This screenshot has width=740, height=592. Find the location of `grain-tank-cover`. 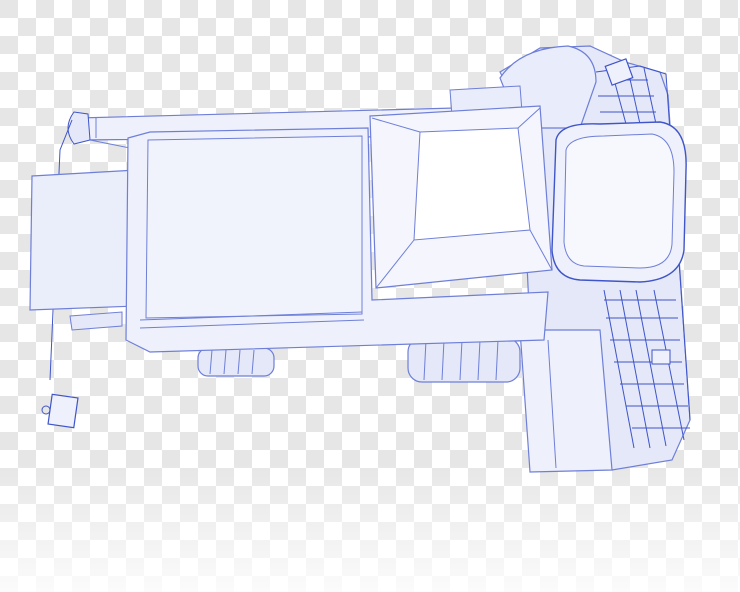

grain-tank-cover is located at coordinates (461, 197).